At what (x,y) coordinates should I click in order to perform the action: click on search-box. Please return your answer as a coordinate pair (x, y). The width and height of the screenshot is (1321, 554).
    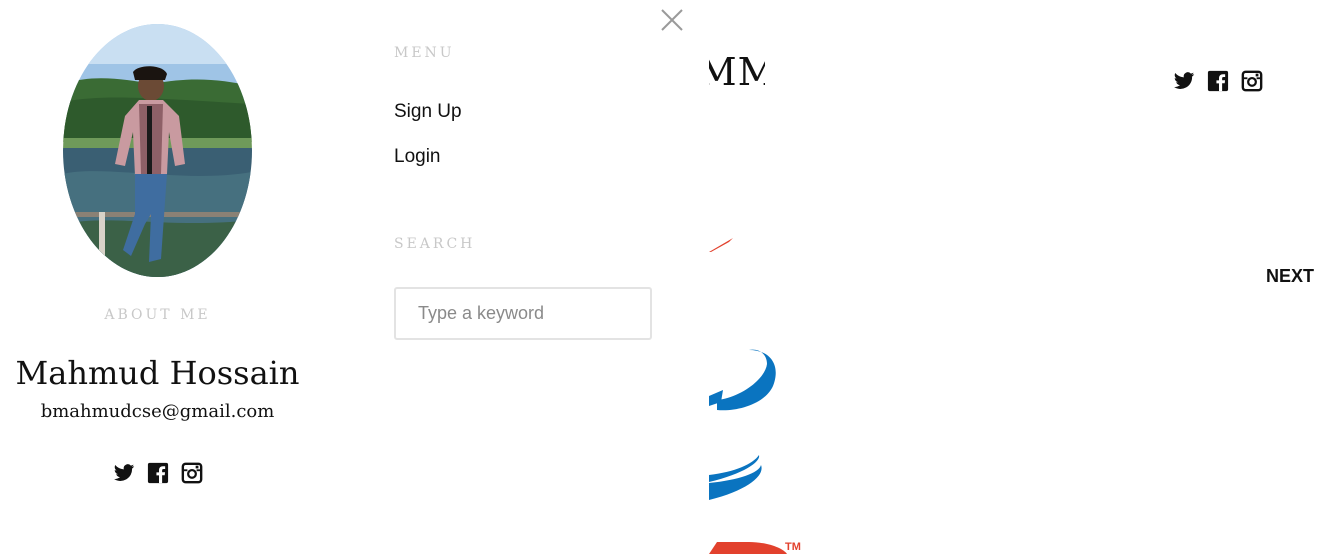
    Looking at the image, I should click on (523, 313).